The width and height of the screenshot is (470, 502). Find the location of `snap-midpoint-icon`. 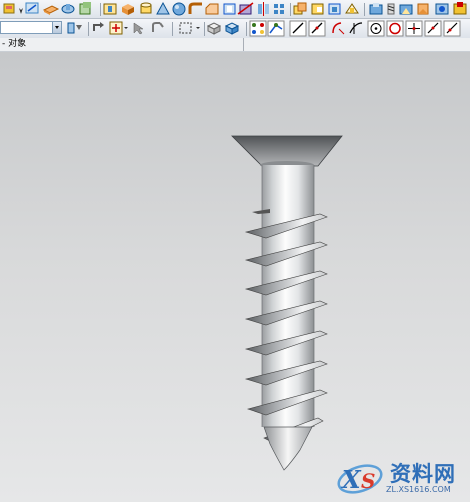

snap-midpoint-icon is located at coordinates (276, 28).